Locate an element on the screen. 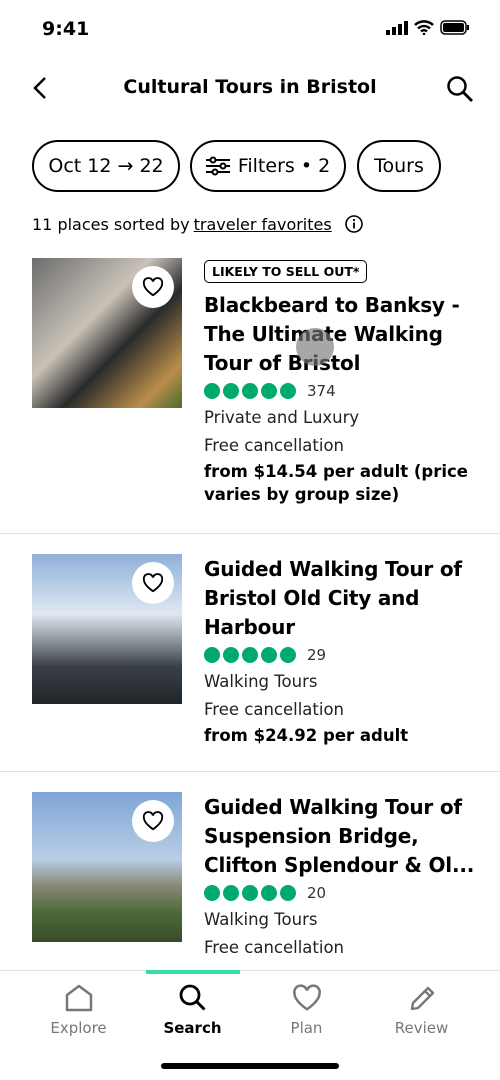 The height and width of the screenshot is (1080, 500). category: Private and Luxury is located at coordinates (282, 417).